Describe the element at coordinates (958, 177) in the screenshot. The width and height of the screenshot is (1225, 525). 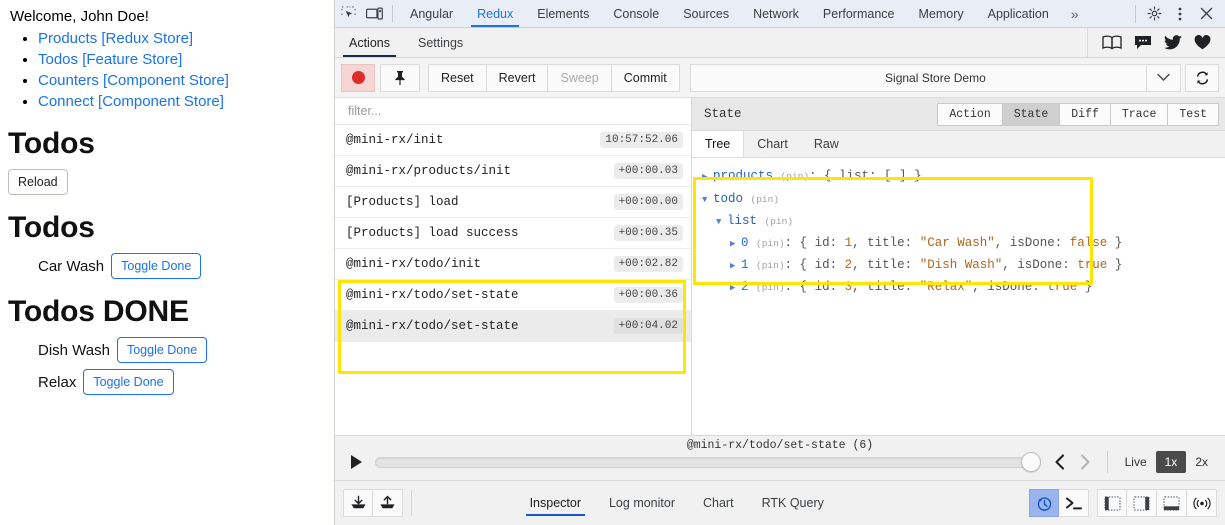
I see `tree-node-products: ▶ products (pin): { list: […] }` at that location.